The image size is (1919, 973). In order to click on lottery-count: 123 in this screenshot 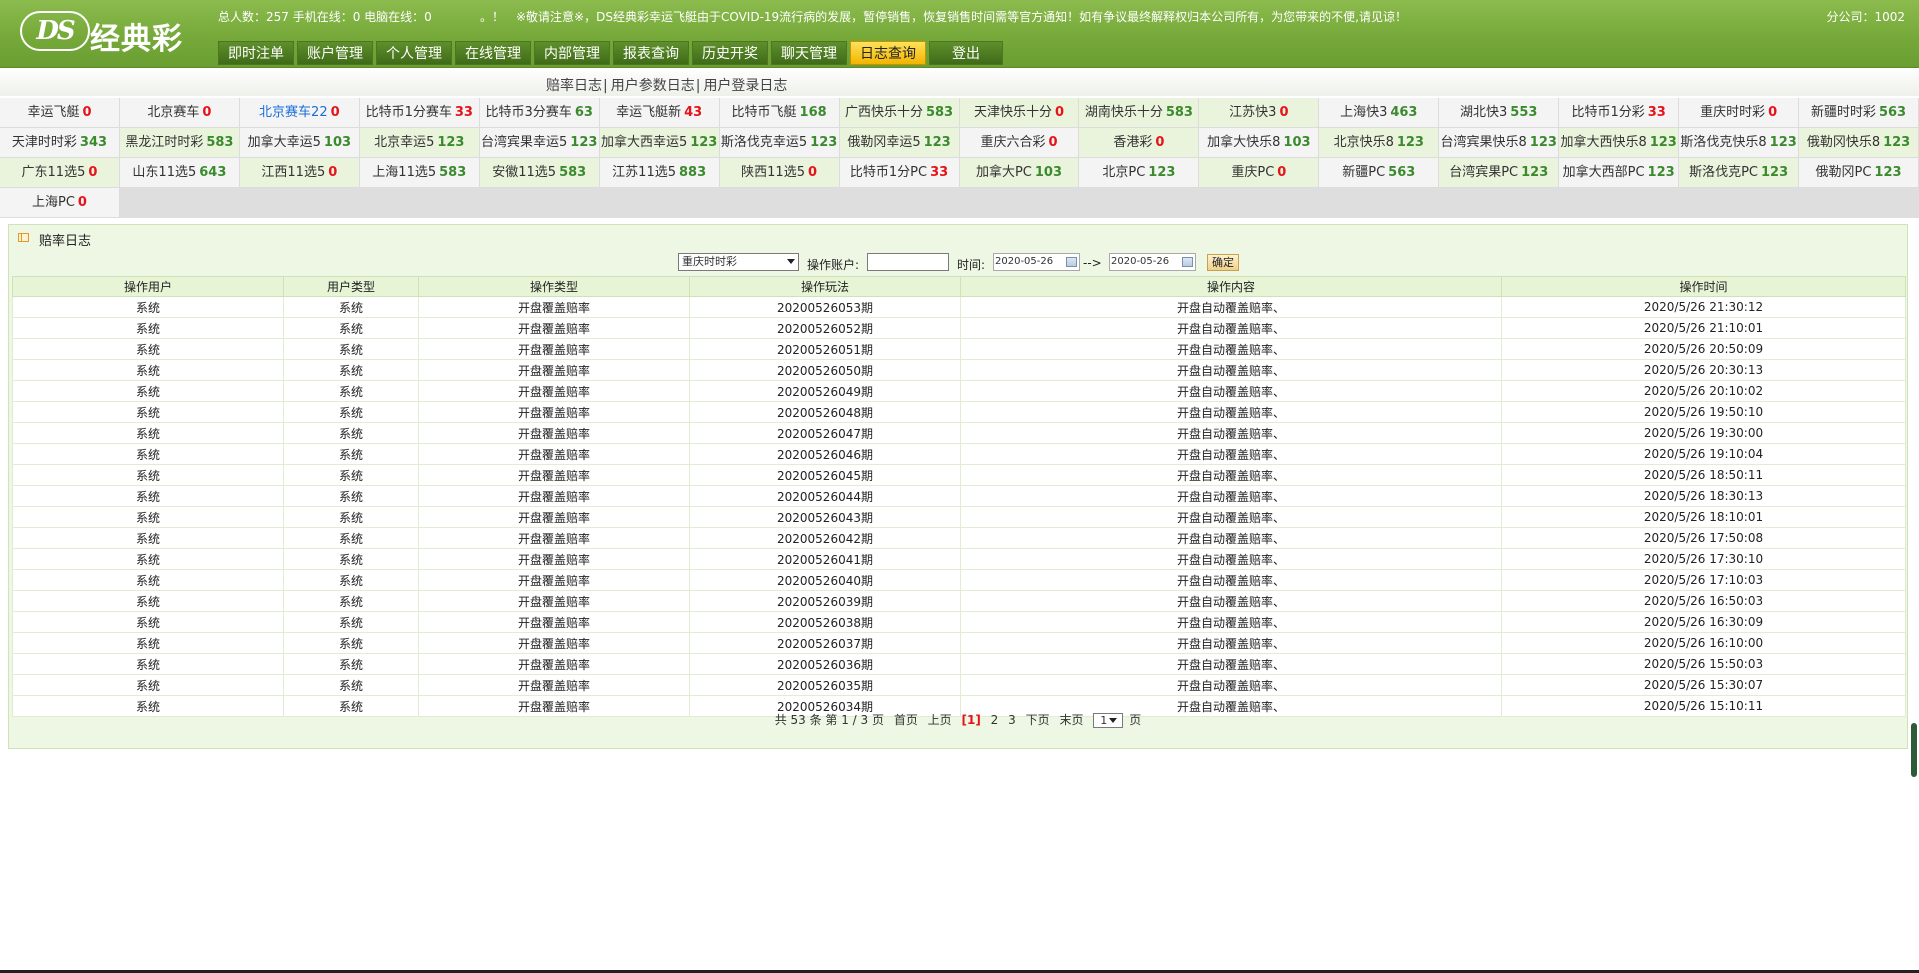, I will do `click(1162, 172)`.